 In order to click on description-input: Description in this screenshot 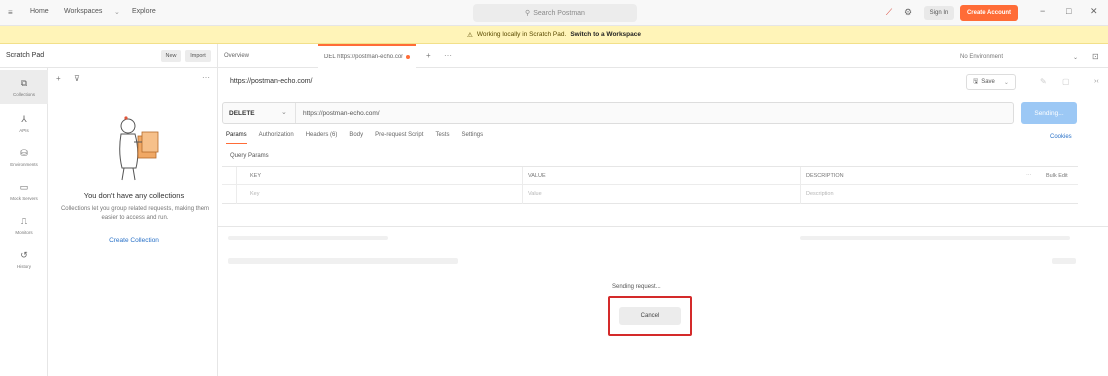, I will do `click(820, 194)`.